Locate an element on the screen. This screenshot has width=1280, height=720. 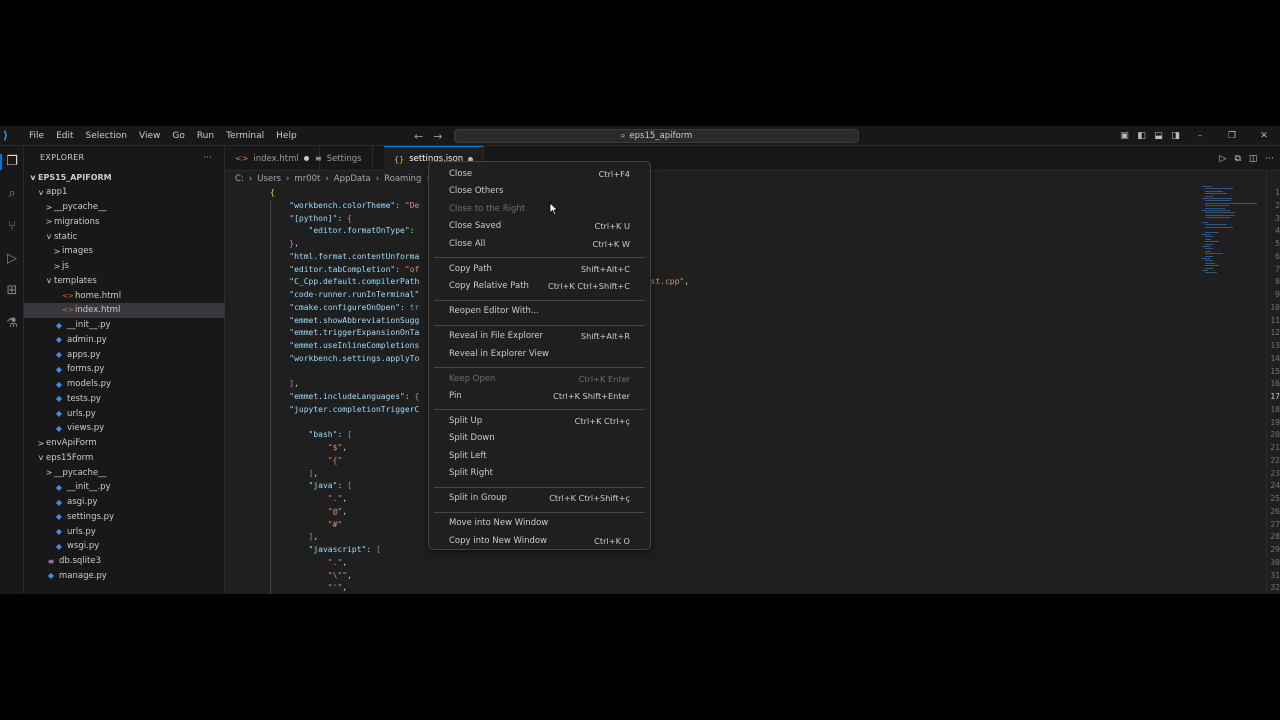
menu-item-move-into-new-window: Move into New Window is located at coordinates (539, 523).